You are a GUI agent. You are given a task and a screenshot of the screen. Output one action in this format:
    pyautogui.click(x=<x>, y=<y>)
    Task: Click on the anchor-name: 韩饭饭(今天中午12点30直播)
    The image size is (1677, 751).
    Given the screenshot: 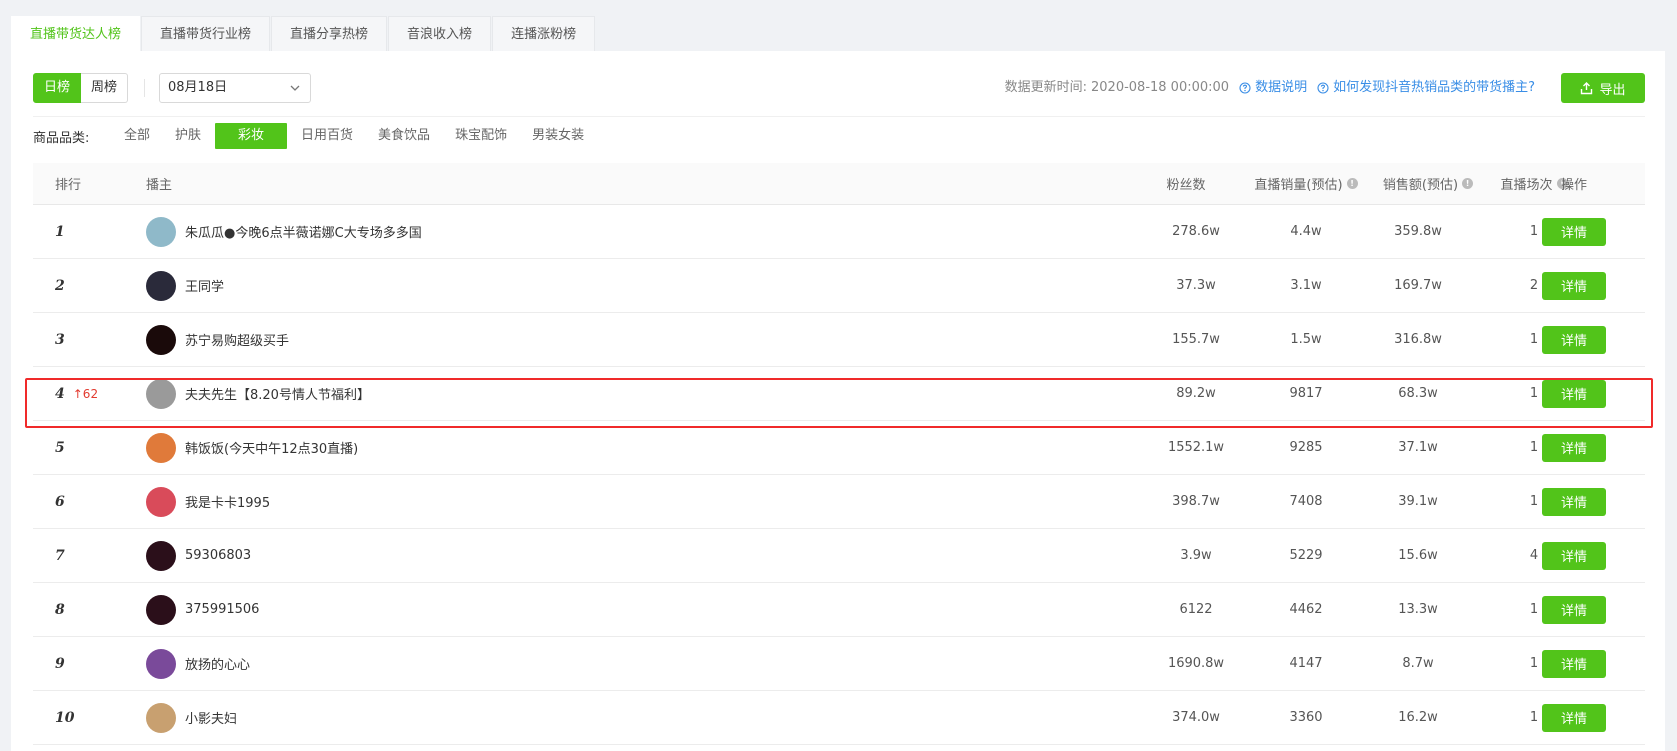 What is the action you would take?
    pyautogui.click(x=271, y=447)
    